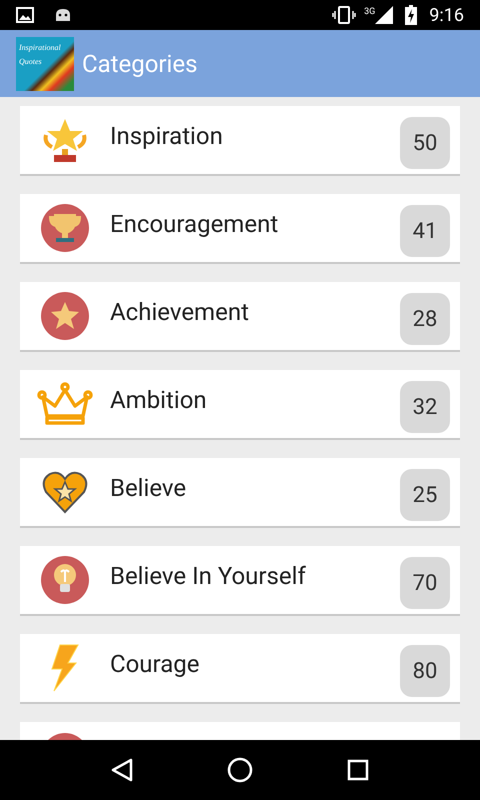 This screenshot has width=480, height=800. I want to click on quote-count: 41, so click(425, 231).